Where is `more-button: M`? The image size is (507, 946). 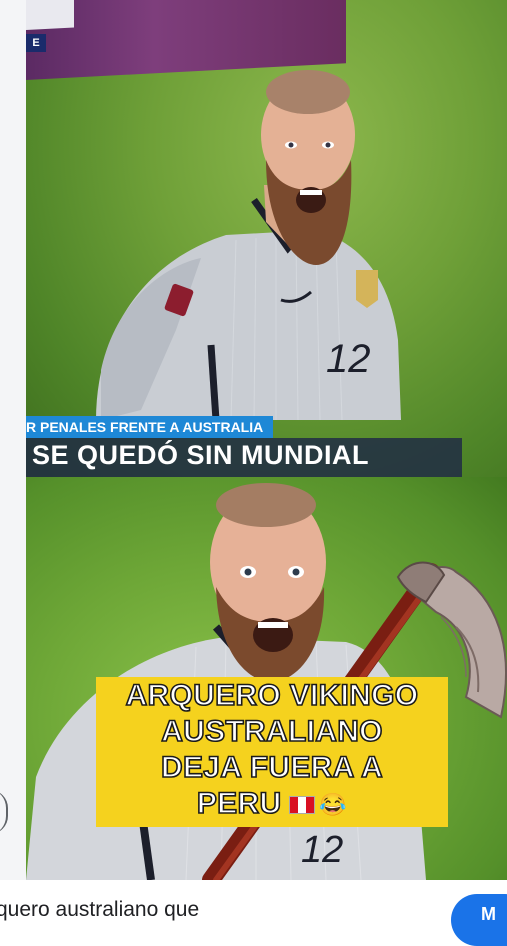 more-button: M is located at coordinates (479, 920).